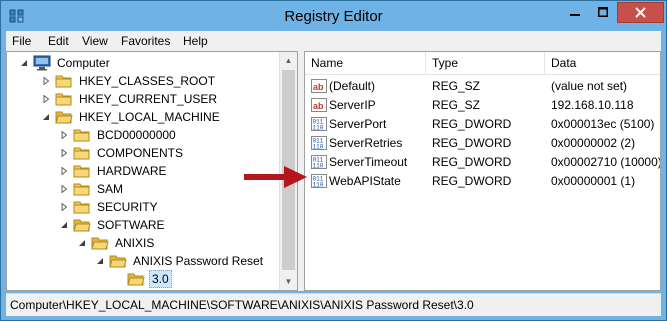  I want to click on tree-item: HKEY_CURRENT_USER, so click(130, 99).